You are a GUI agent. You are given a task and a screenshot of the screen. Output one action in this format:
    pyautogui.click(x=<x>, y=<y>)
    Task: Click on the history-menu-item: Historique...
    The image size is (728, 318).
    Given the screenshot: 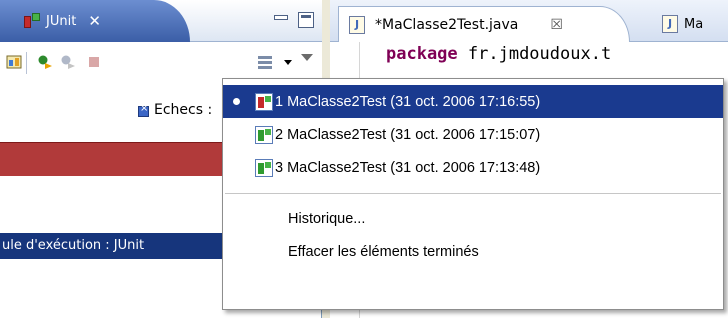 What is the action you would take?
    pyautogui.click(x=473, y=218)
    